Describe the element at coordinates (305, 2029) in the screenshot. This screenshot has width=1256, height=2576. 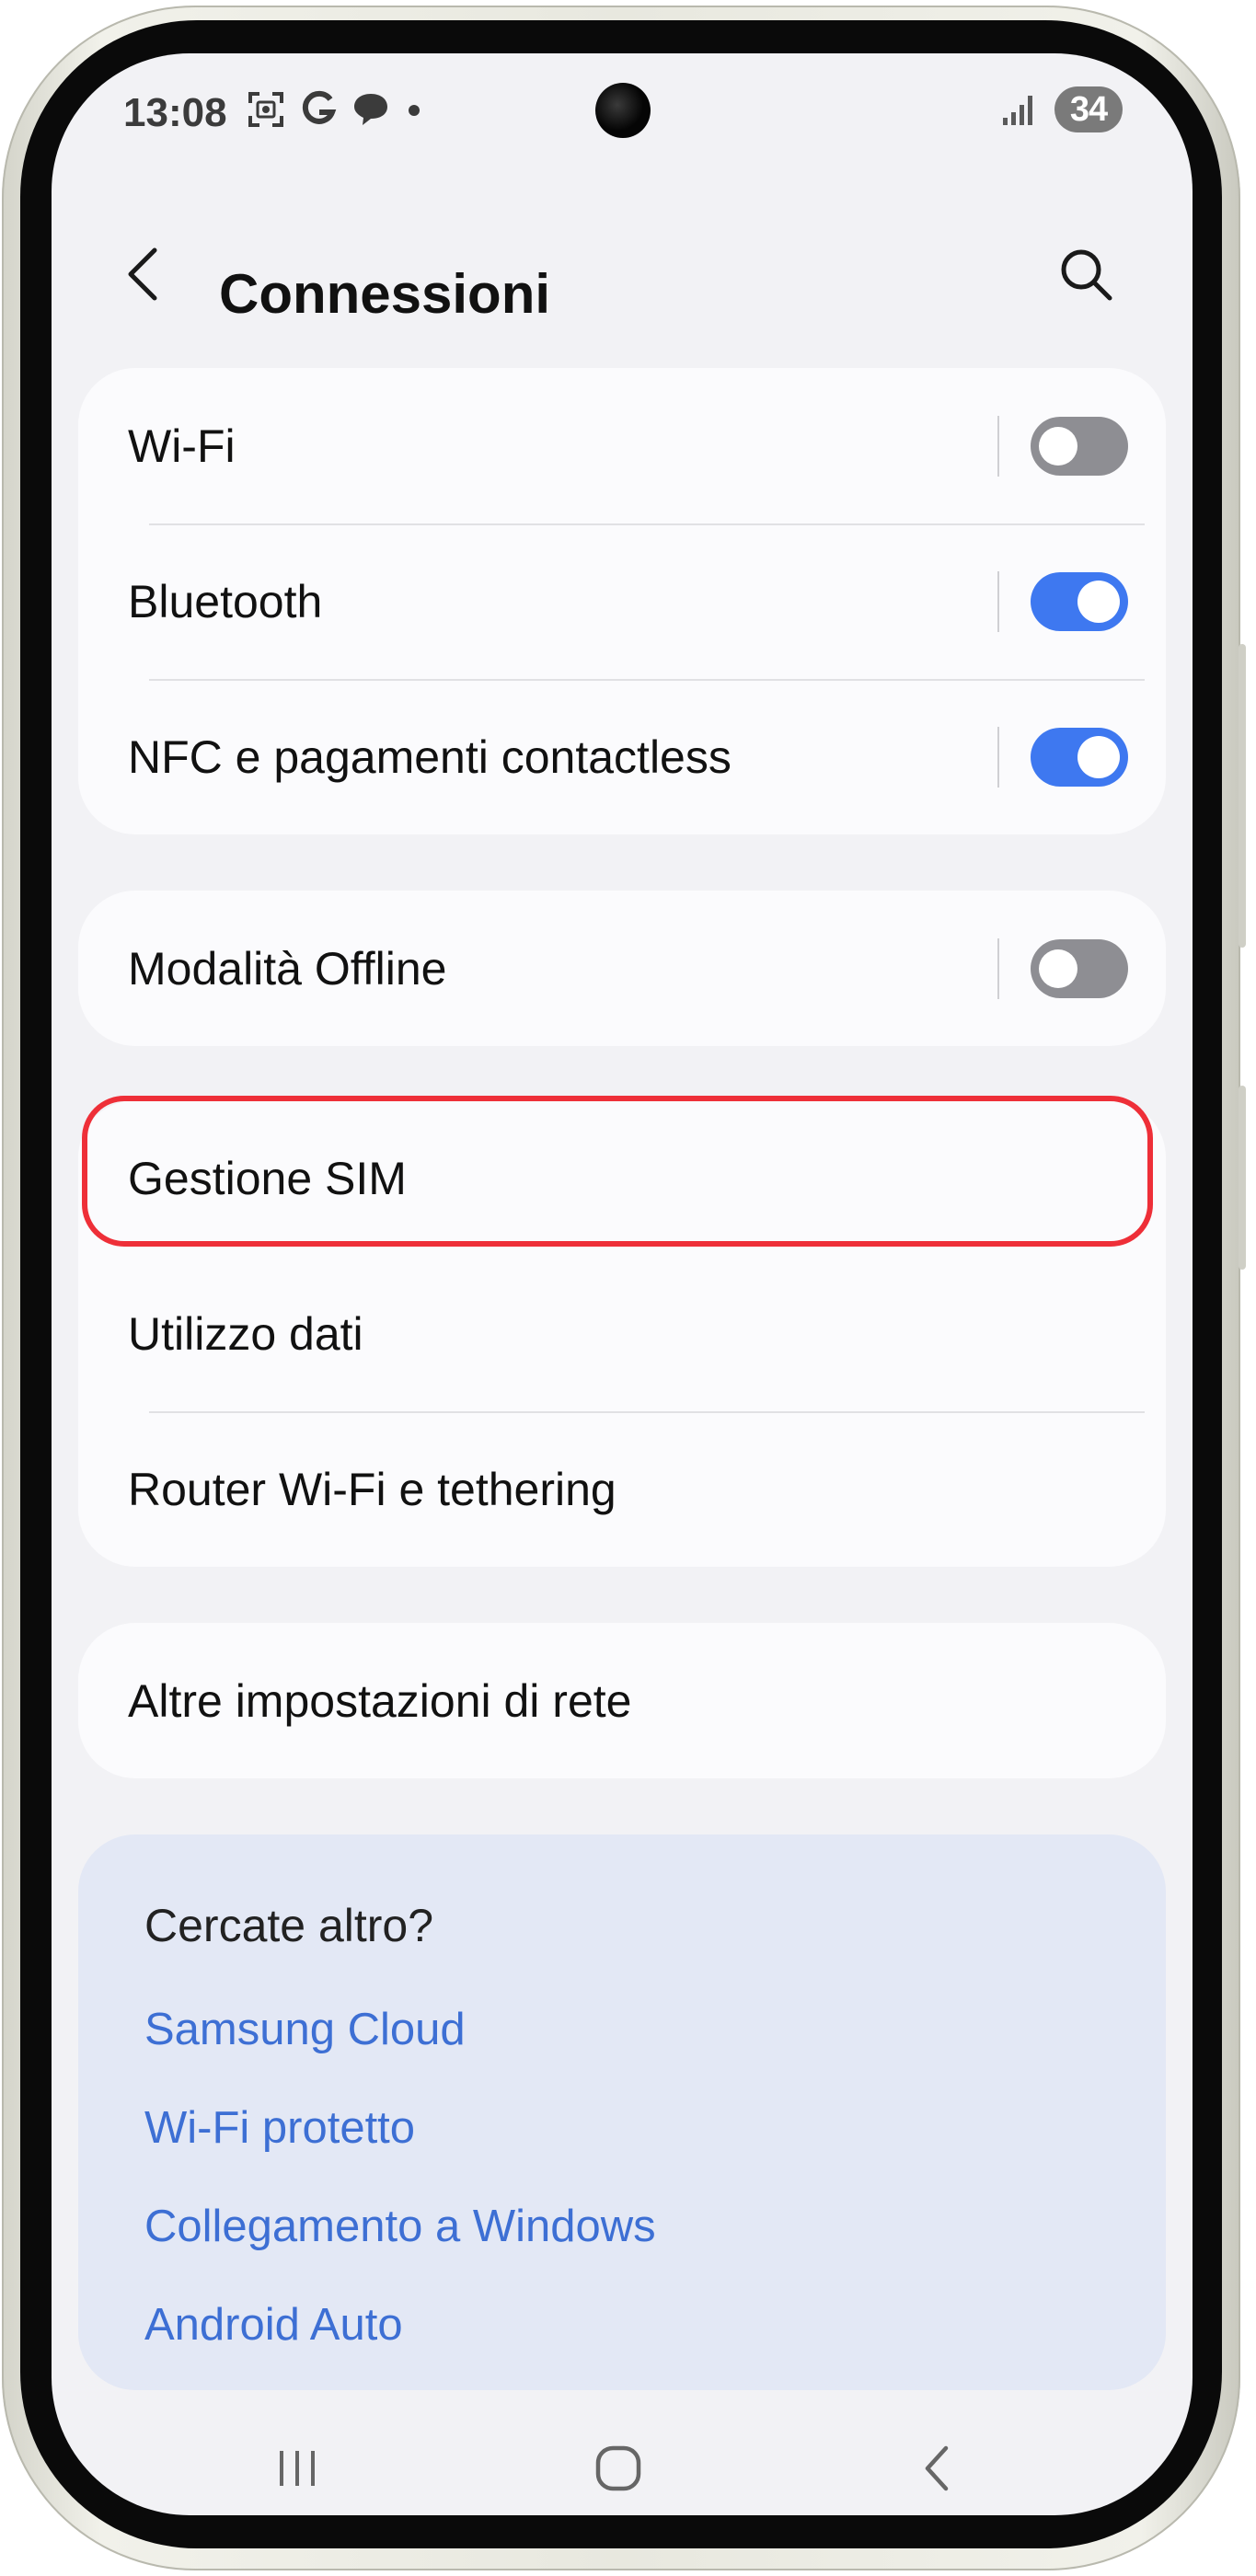
I see `suggestion-link-samsung-cloud: Samsung Cloud` at that location.